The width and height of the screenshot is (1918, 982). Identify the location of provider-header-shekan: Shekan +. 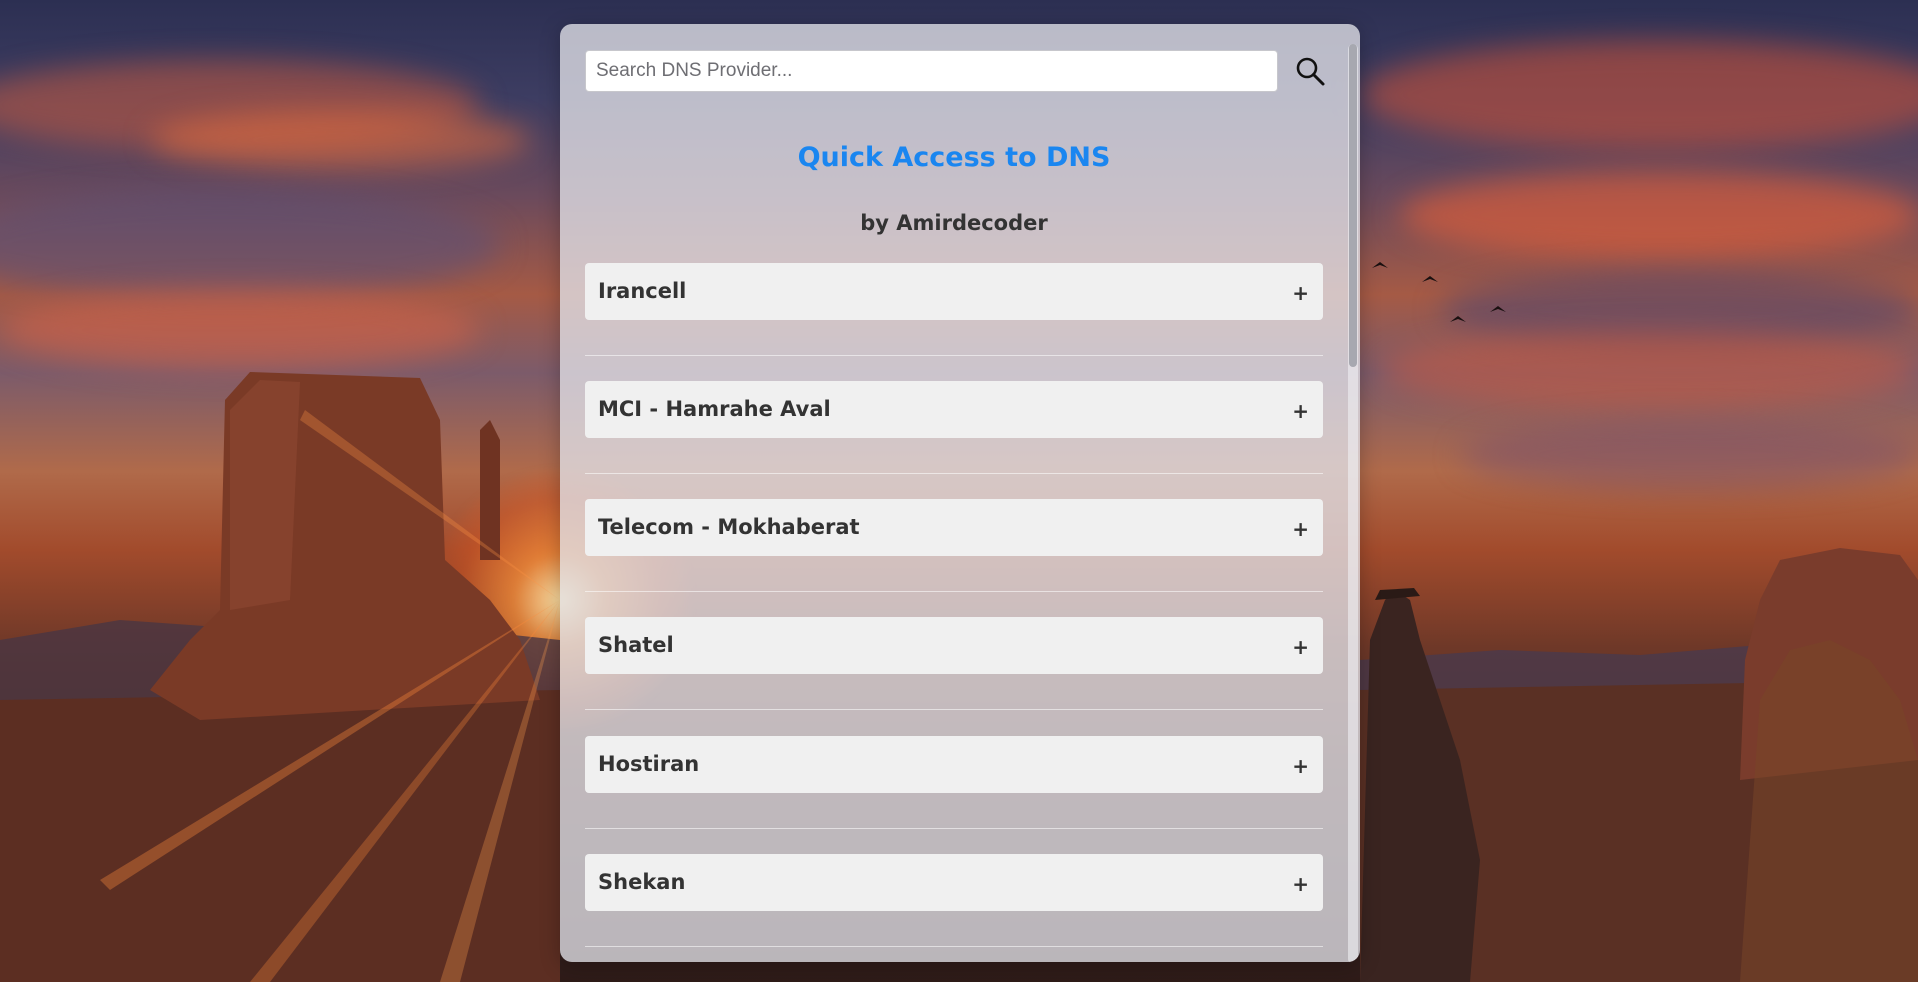
(954, 882).